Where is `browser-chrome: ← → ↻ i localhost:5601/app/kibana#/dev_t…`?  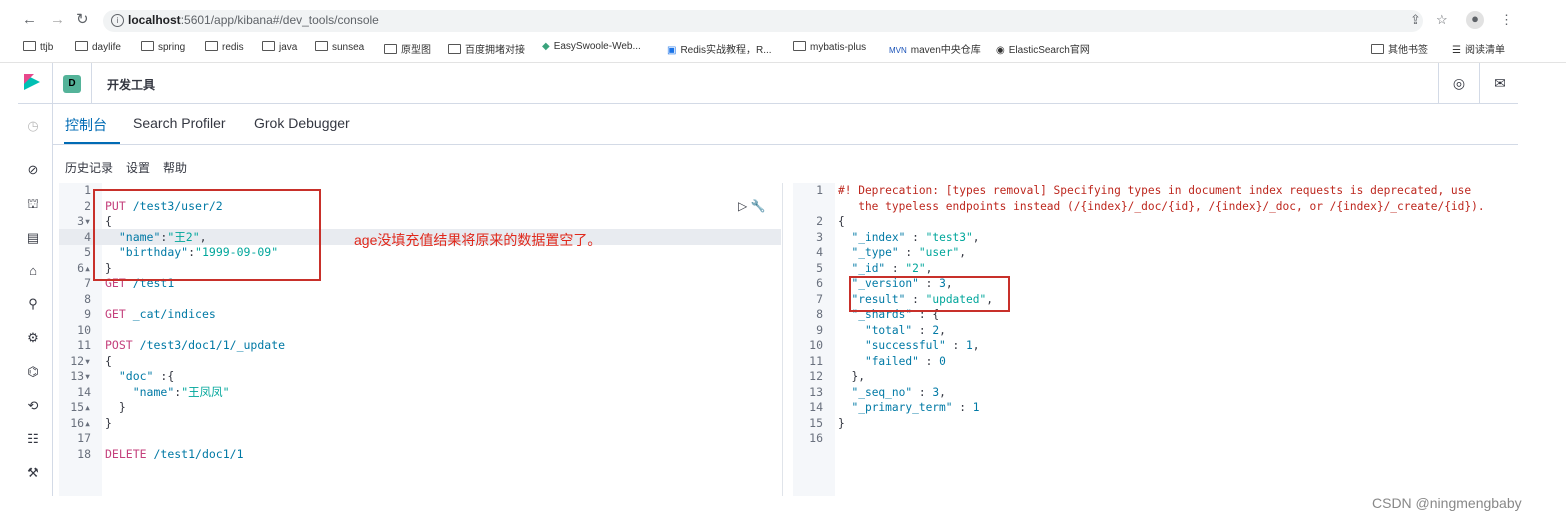 browser-chrome: ← → ↻ i localhost:5601/app/kibana#/dev_t… is located at coordinates (783, 31).